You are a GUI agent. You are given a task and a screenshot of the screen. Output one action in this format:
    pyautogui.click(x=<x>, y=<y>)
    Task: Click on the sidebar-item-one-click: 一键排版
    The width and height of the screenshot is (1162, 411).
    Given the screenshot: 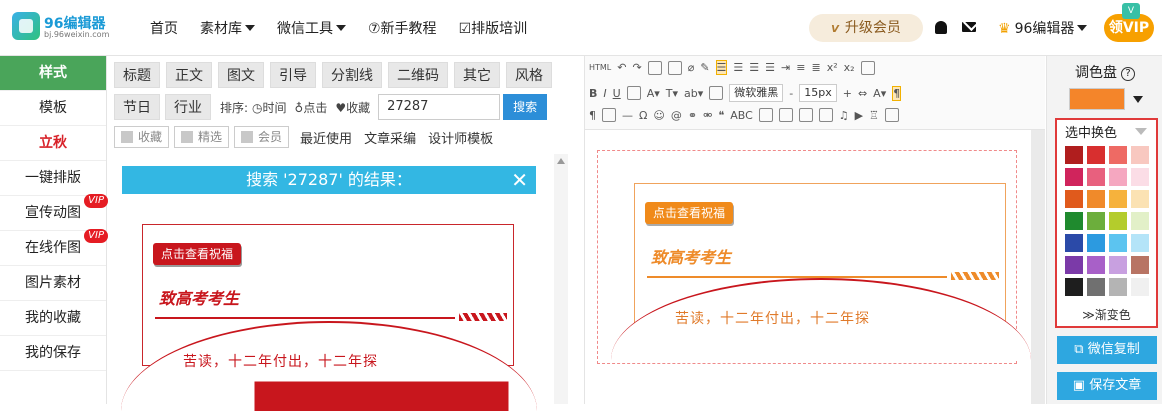 What is the action you would take?
    pyautogui.click(x=53, y=178)
    